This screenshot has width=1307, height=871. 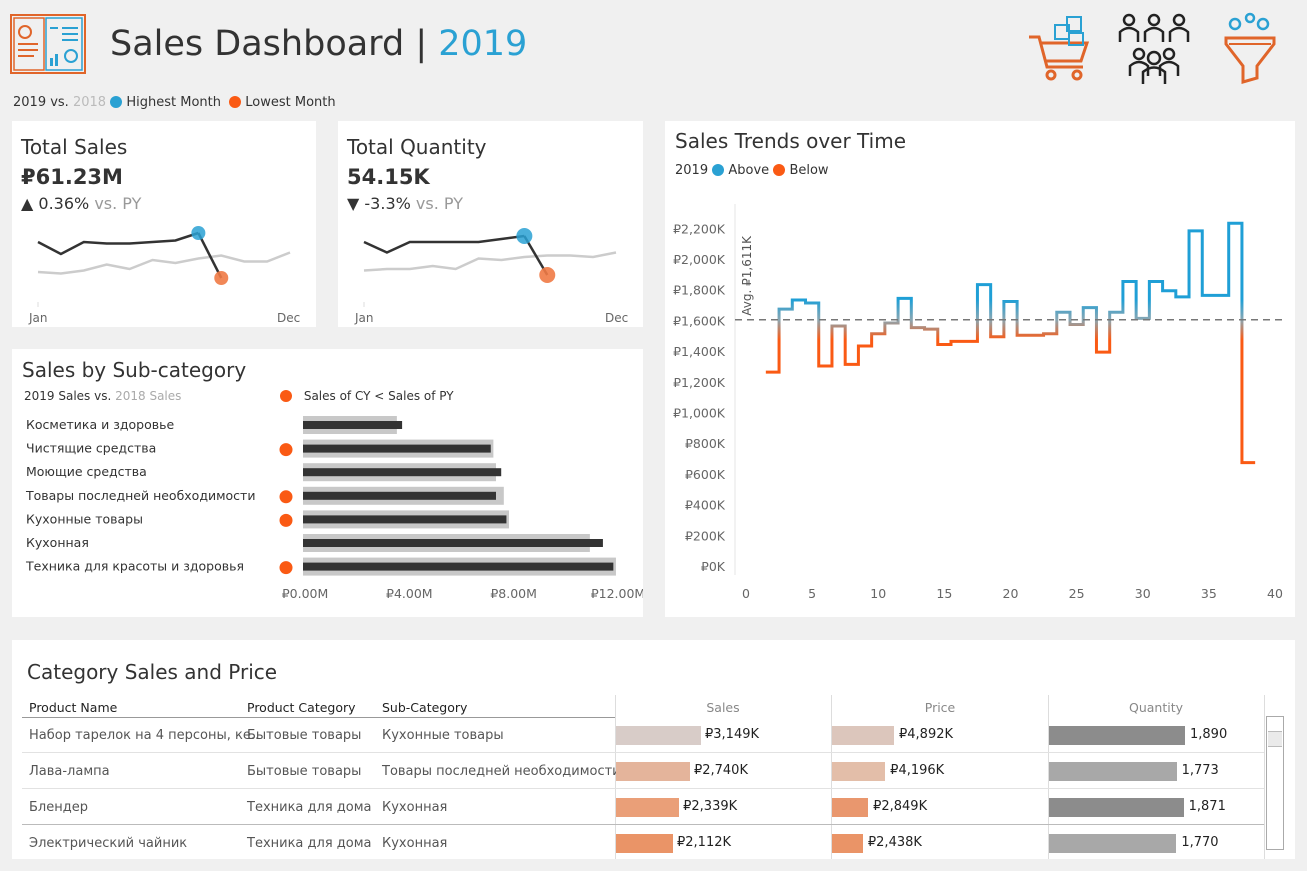 What do you see at coordinates (73, 707) in the screenshot?
I see `col-header-product: Product Name` at bounding box center [73, 707].